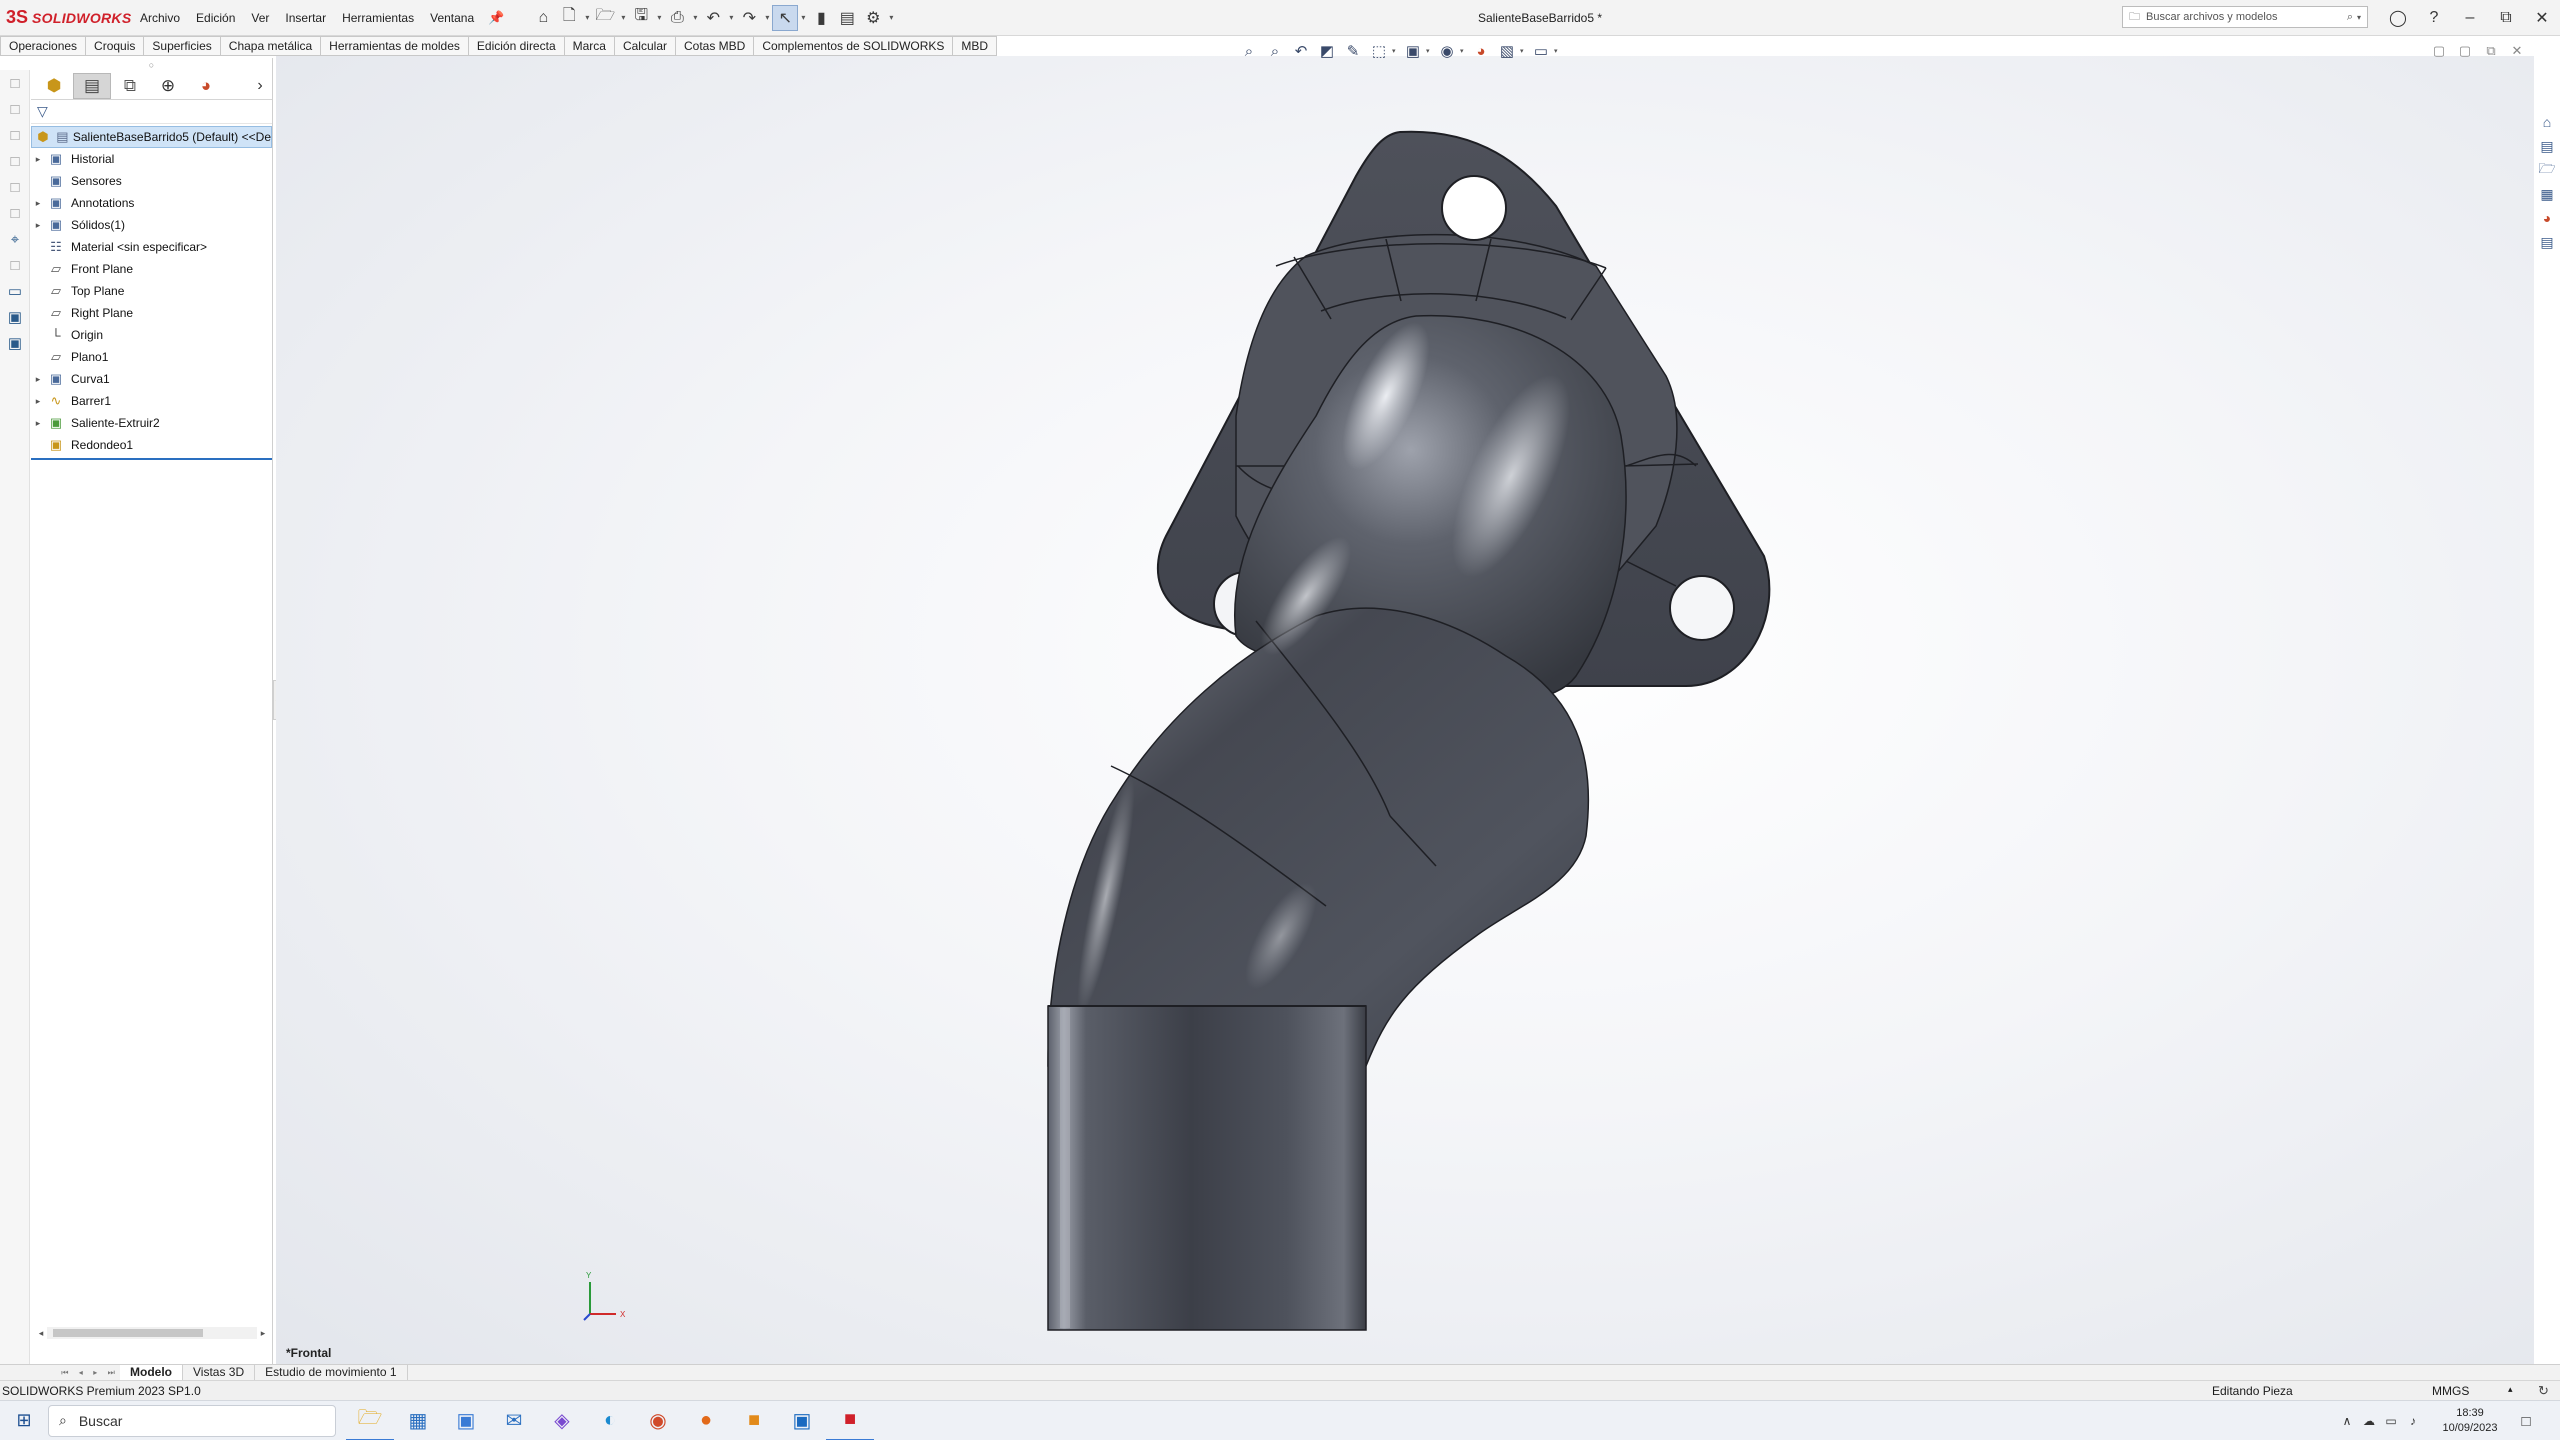  What do you see at coordinates (151, 65) in the screenshot?
I see `panel-grip-icon: ○` at bounding box center [151, 65].